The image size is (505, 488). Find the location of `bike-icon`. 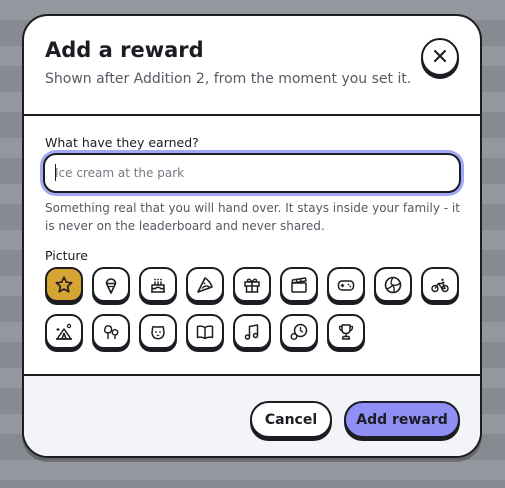

bike-icon is located at coordinates (440, 285).